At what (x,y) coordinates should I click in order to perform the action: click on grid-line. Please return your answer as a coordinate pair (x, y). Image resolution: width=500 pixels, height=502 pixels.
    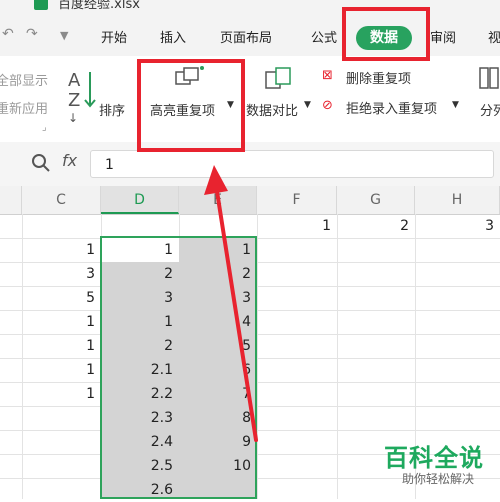
    Looking at the image, I should click on (337, 356).